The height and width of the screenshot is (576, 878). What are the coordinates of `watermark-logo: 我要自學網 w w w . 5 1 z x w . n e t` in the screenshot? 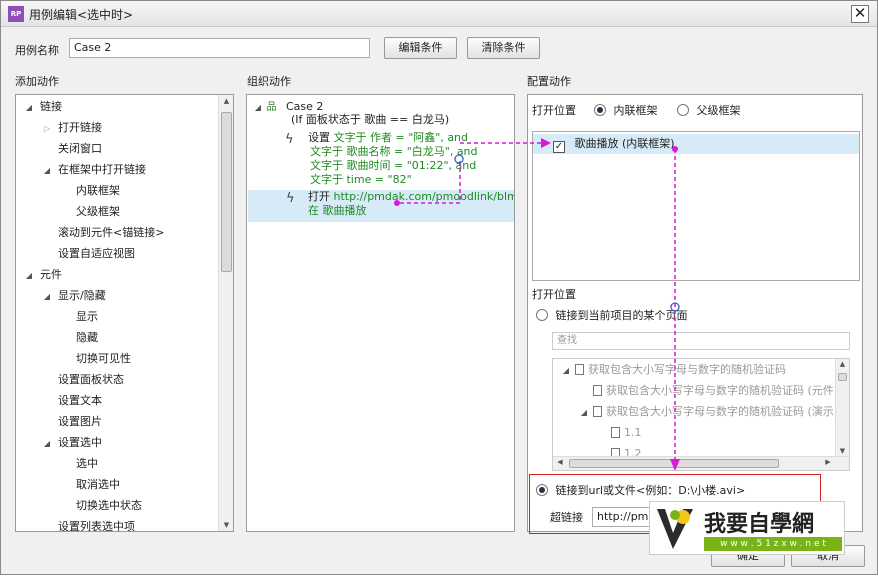 It's located at (747, 528).